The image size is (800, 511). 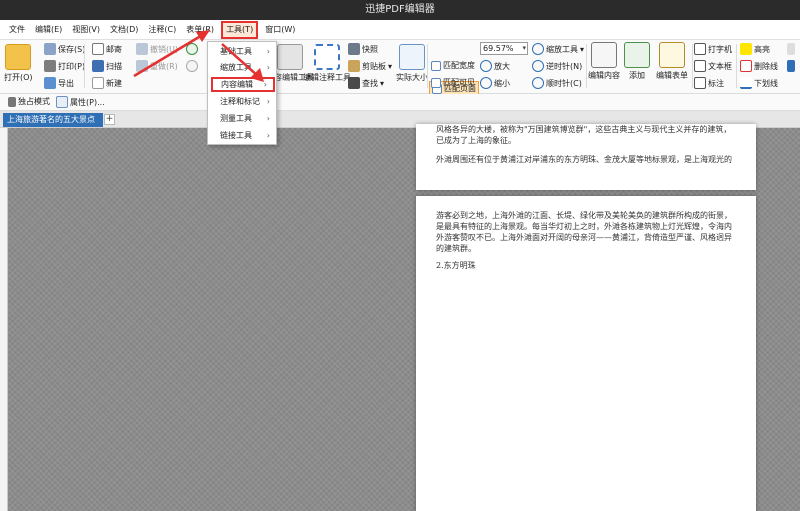 I want to click on page-heading: 2.东方明珠, so click(x=456, y=265).